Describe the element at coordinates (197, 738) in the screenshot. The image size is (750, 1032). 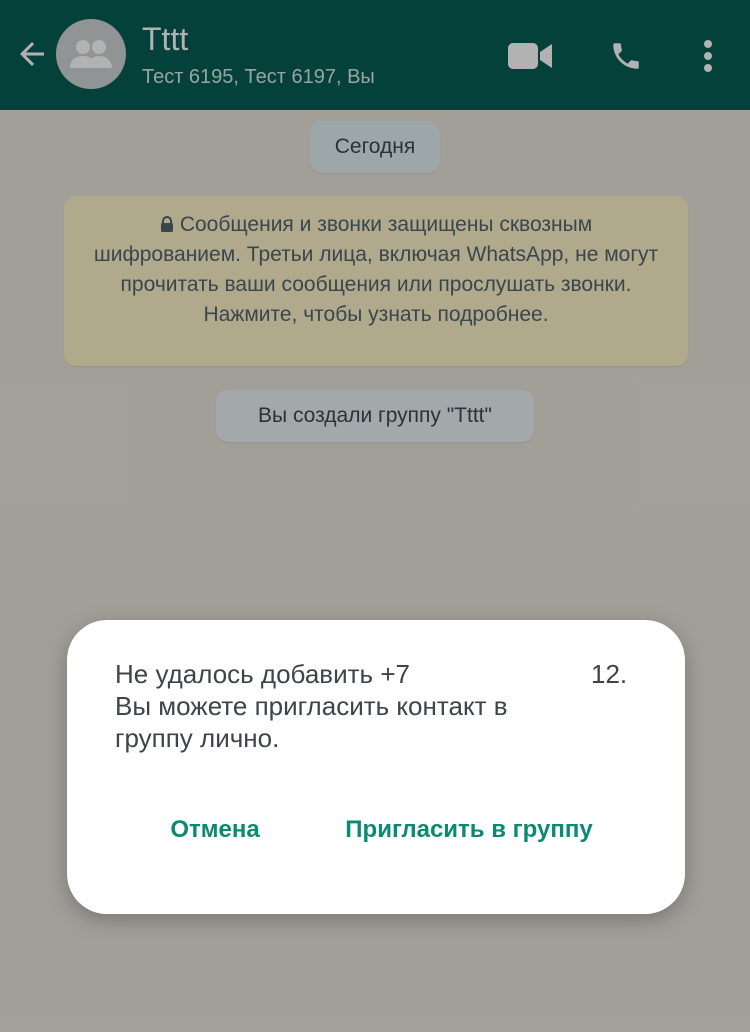
I see `dialog-line-3: группу лично.` at that location.